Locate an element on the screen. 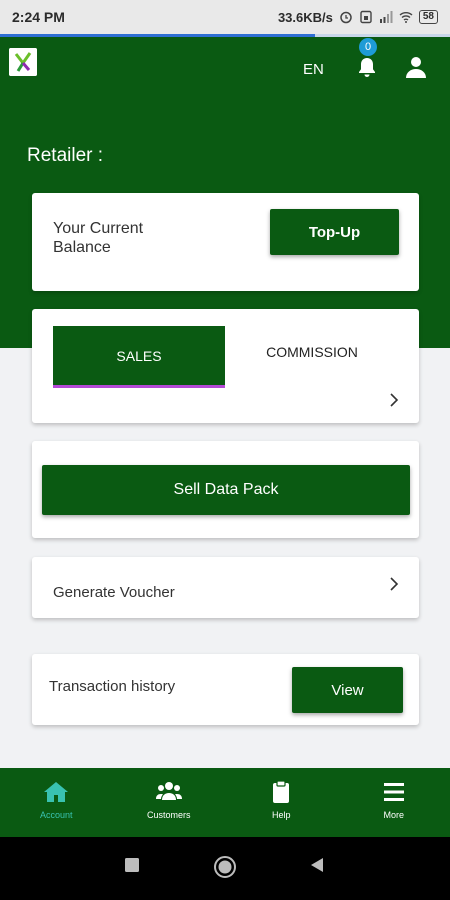  sales-commission-card: SALES COMMISSION is located at coordinates (225, 366).